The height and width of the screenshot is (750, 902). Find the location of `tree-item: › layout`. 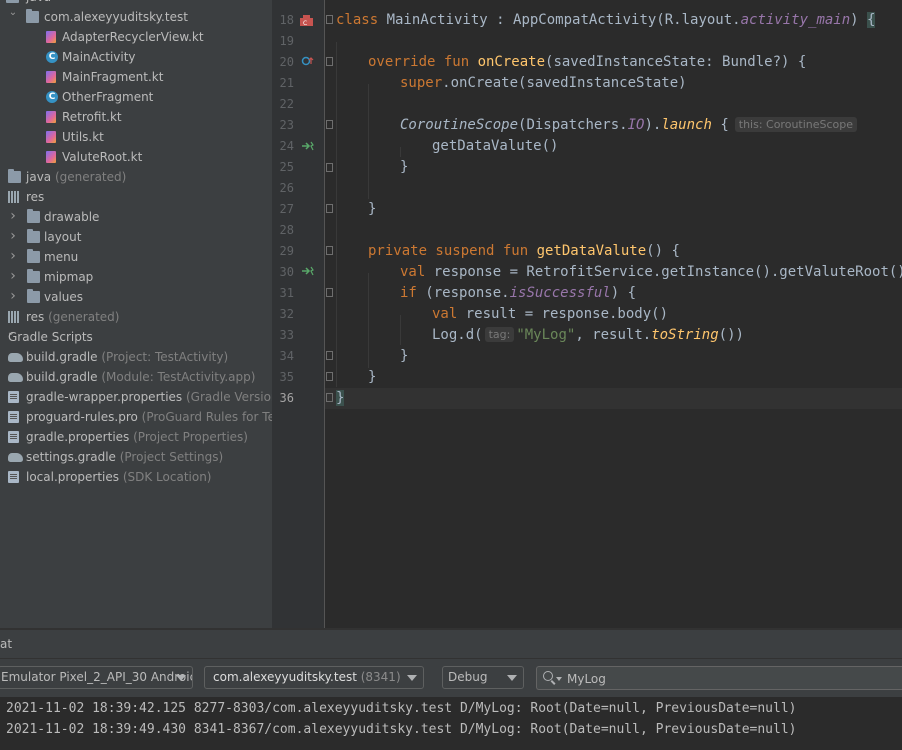

tree-item: › layout is located at coordinates (136, 237).